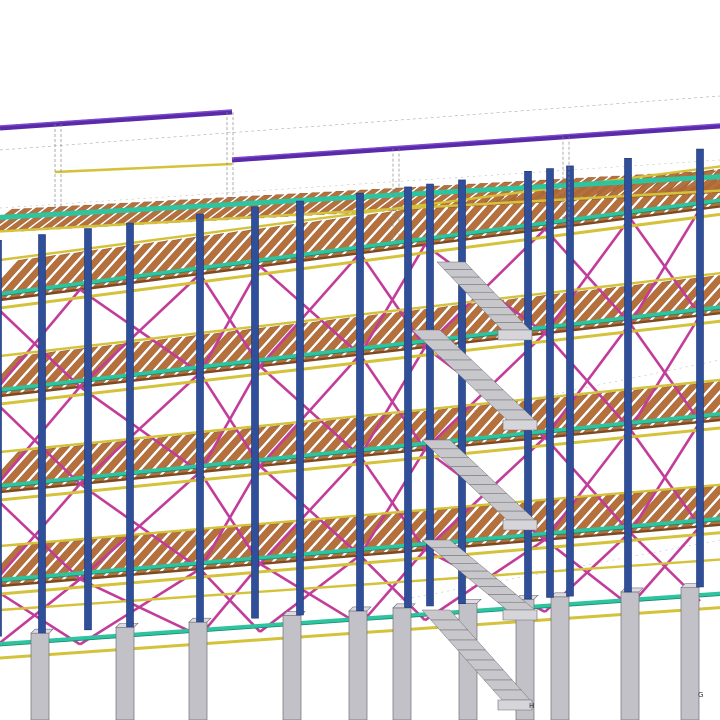 Image resolution: width=720 pixels, height=720 pixels. I want to click on grid-label-g: G, so click(700, 695).